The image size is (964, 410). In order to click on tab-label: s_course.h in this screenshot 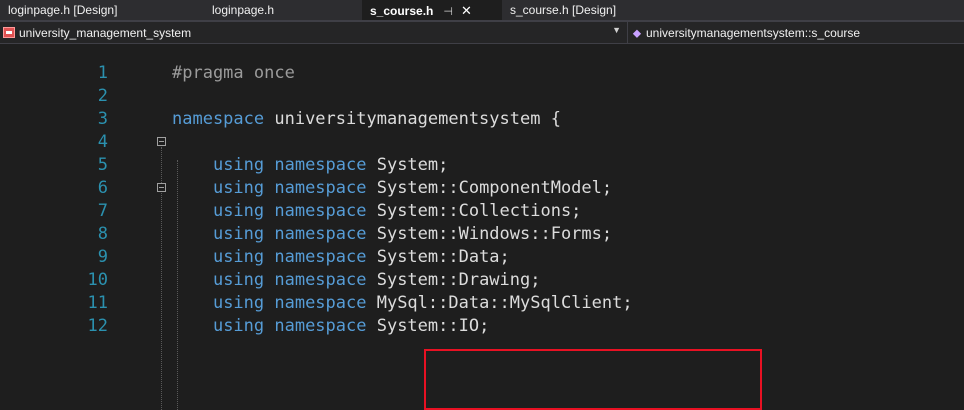, I will do `click(402, 11)`.